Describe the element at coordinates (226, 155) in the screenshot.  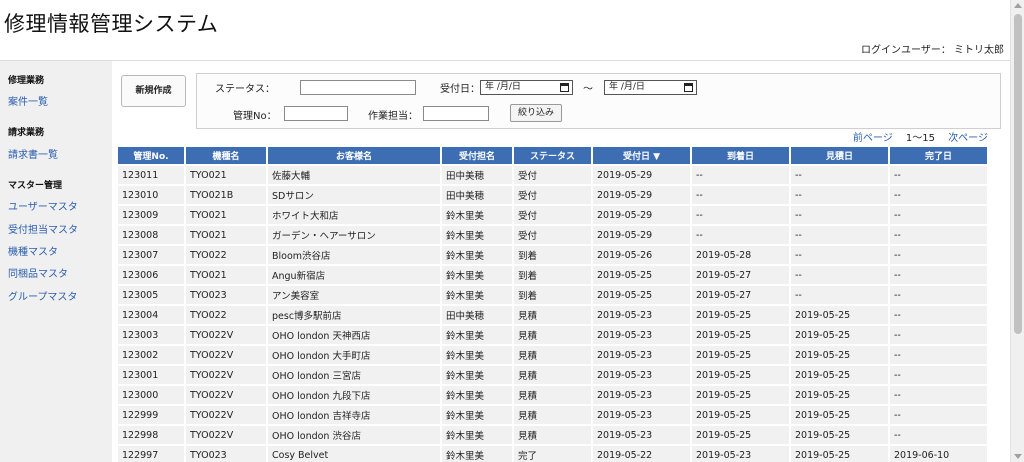
I see `col-header-model: 機種名` at that location.